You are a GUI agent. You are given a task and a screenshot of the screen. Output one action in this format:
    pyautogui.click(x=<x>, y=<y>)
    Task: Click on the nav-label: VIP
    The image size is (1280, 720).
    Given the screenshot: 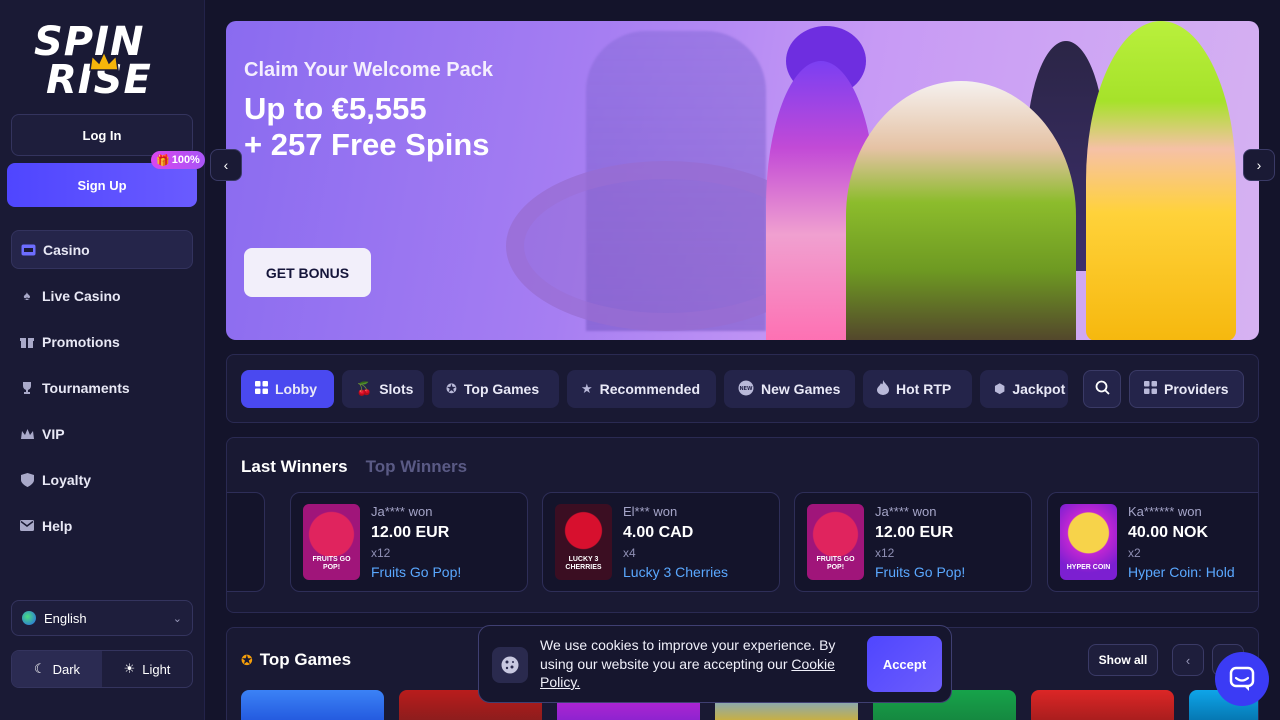 What is the action you would take?
    pyautogui.click(x=53, y=433)
    